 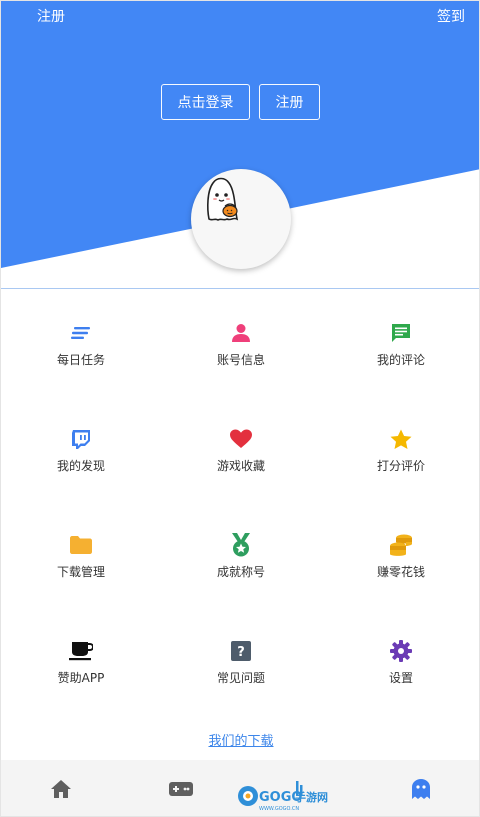 What do you see at coordinates (81, 333) in the screenshot?
I see `list-icon` at bounding box center [81, 333].